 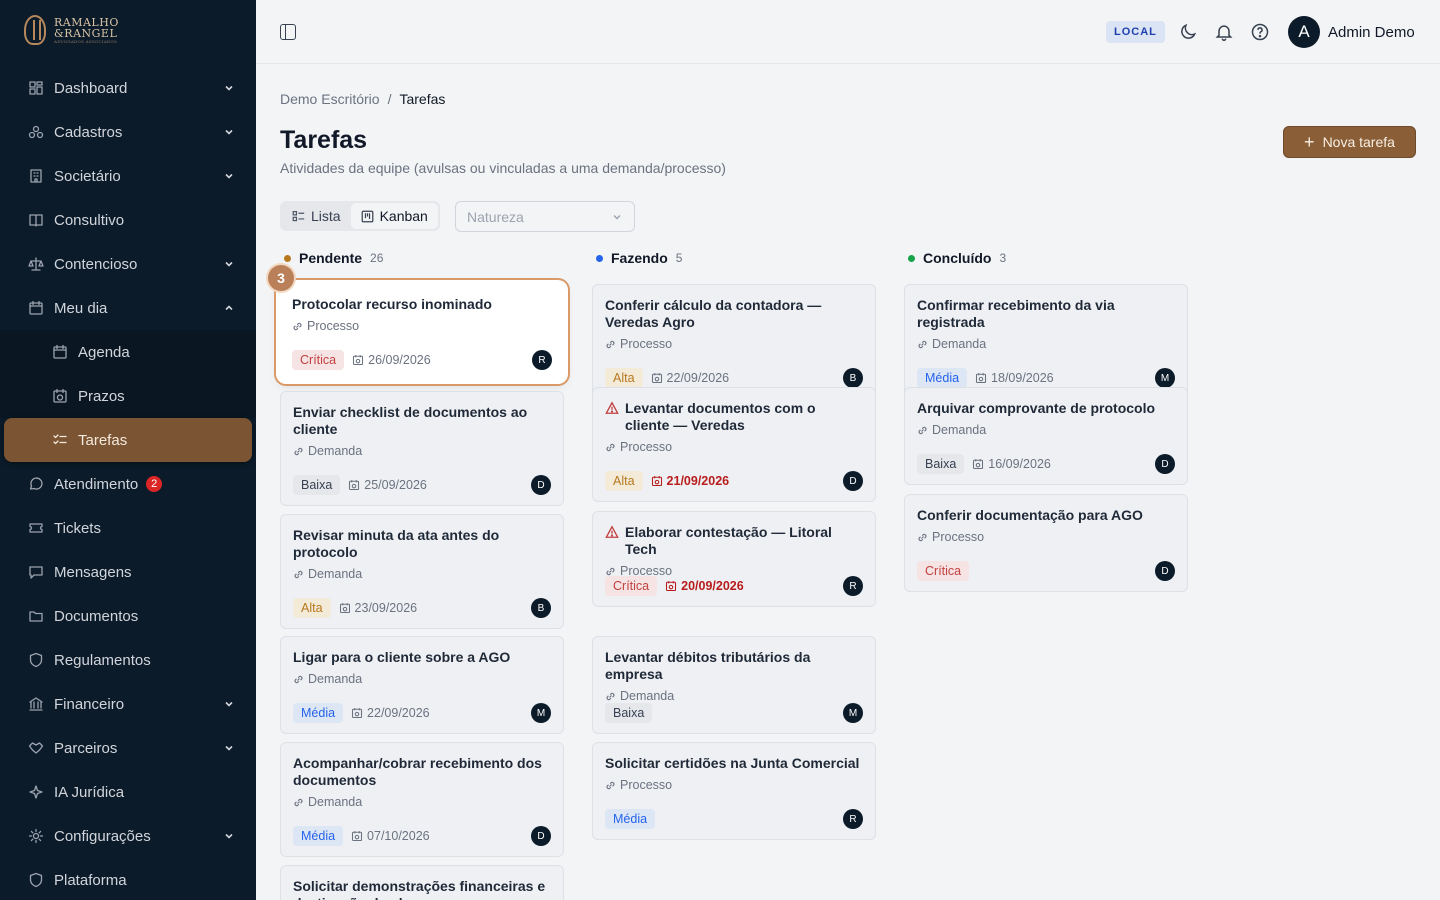 I want to click on environment-badge: LOCAL, so click(x=1135, y=32).